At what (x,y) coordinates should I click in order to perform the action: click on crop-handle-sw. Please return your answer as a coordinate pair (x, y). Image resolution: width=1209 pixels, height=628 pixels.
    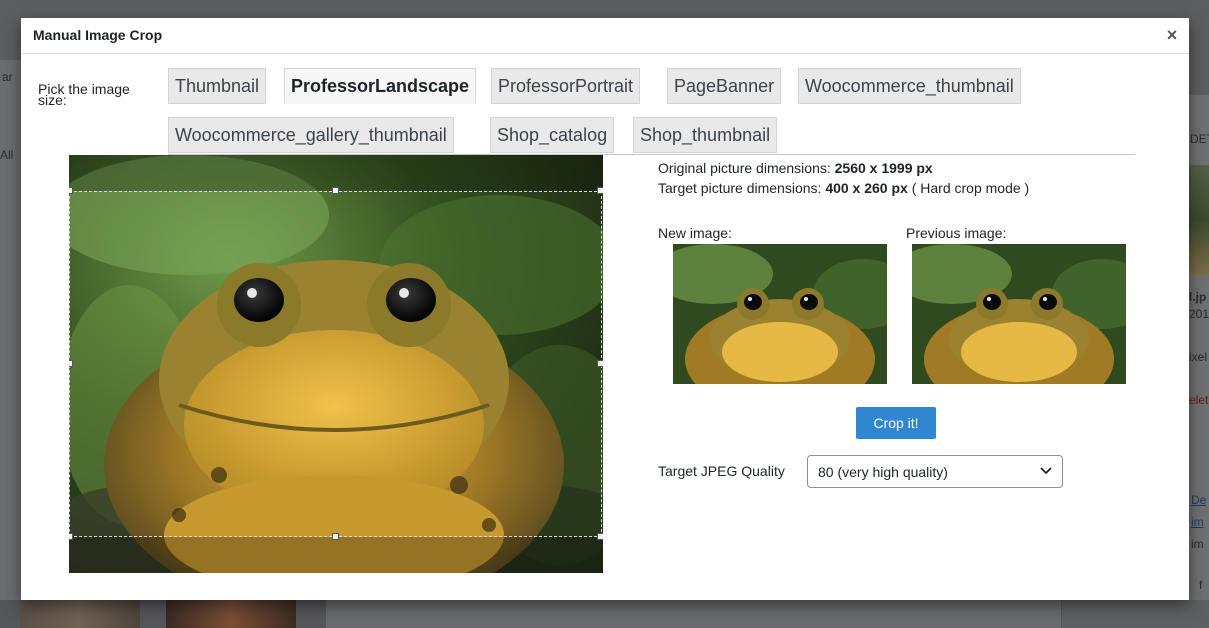
    Looking at the image, I should click on (71, 536).